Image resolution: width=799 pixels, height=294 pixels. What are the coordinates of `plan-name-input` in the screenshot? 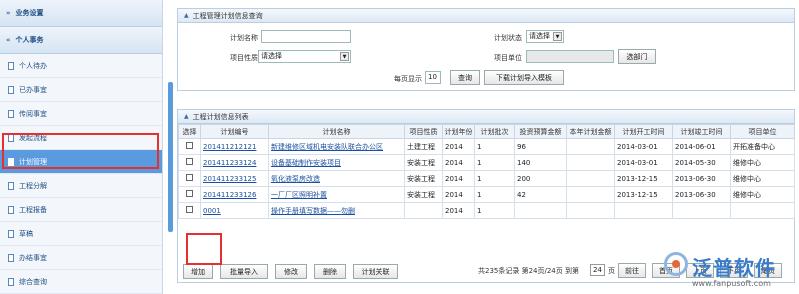 It's located at (306, 36).